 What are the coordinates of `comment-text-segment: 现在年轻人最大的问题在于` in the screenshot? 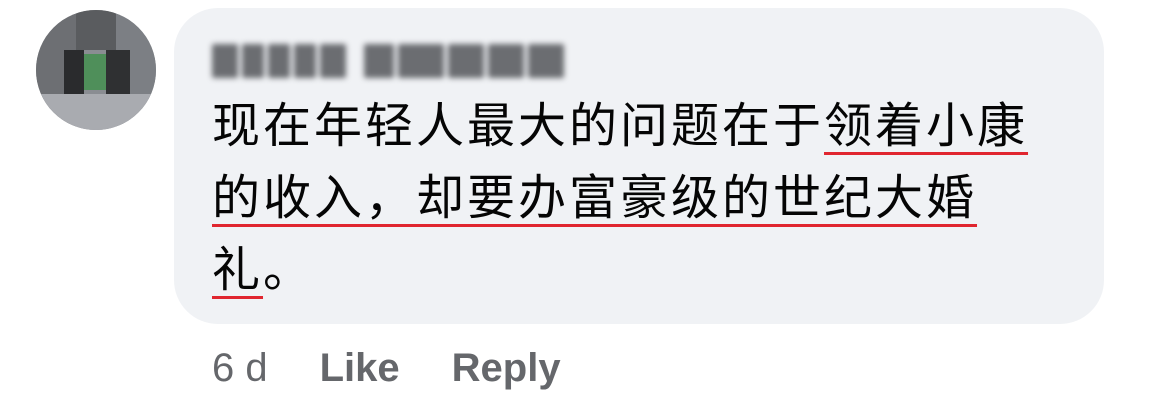 It's located at (518, 126).